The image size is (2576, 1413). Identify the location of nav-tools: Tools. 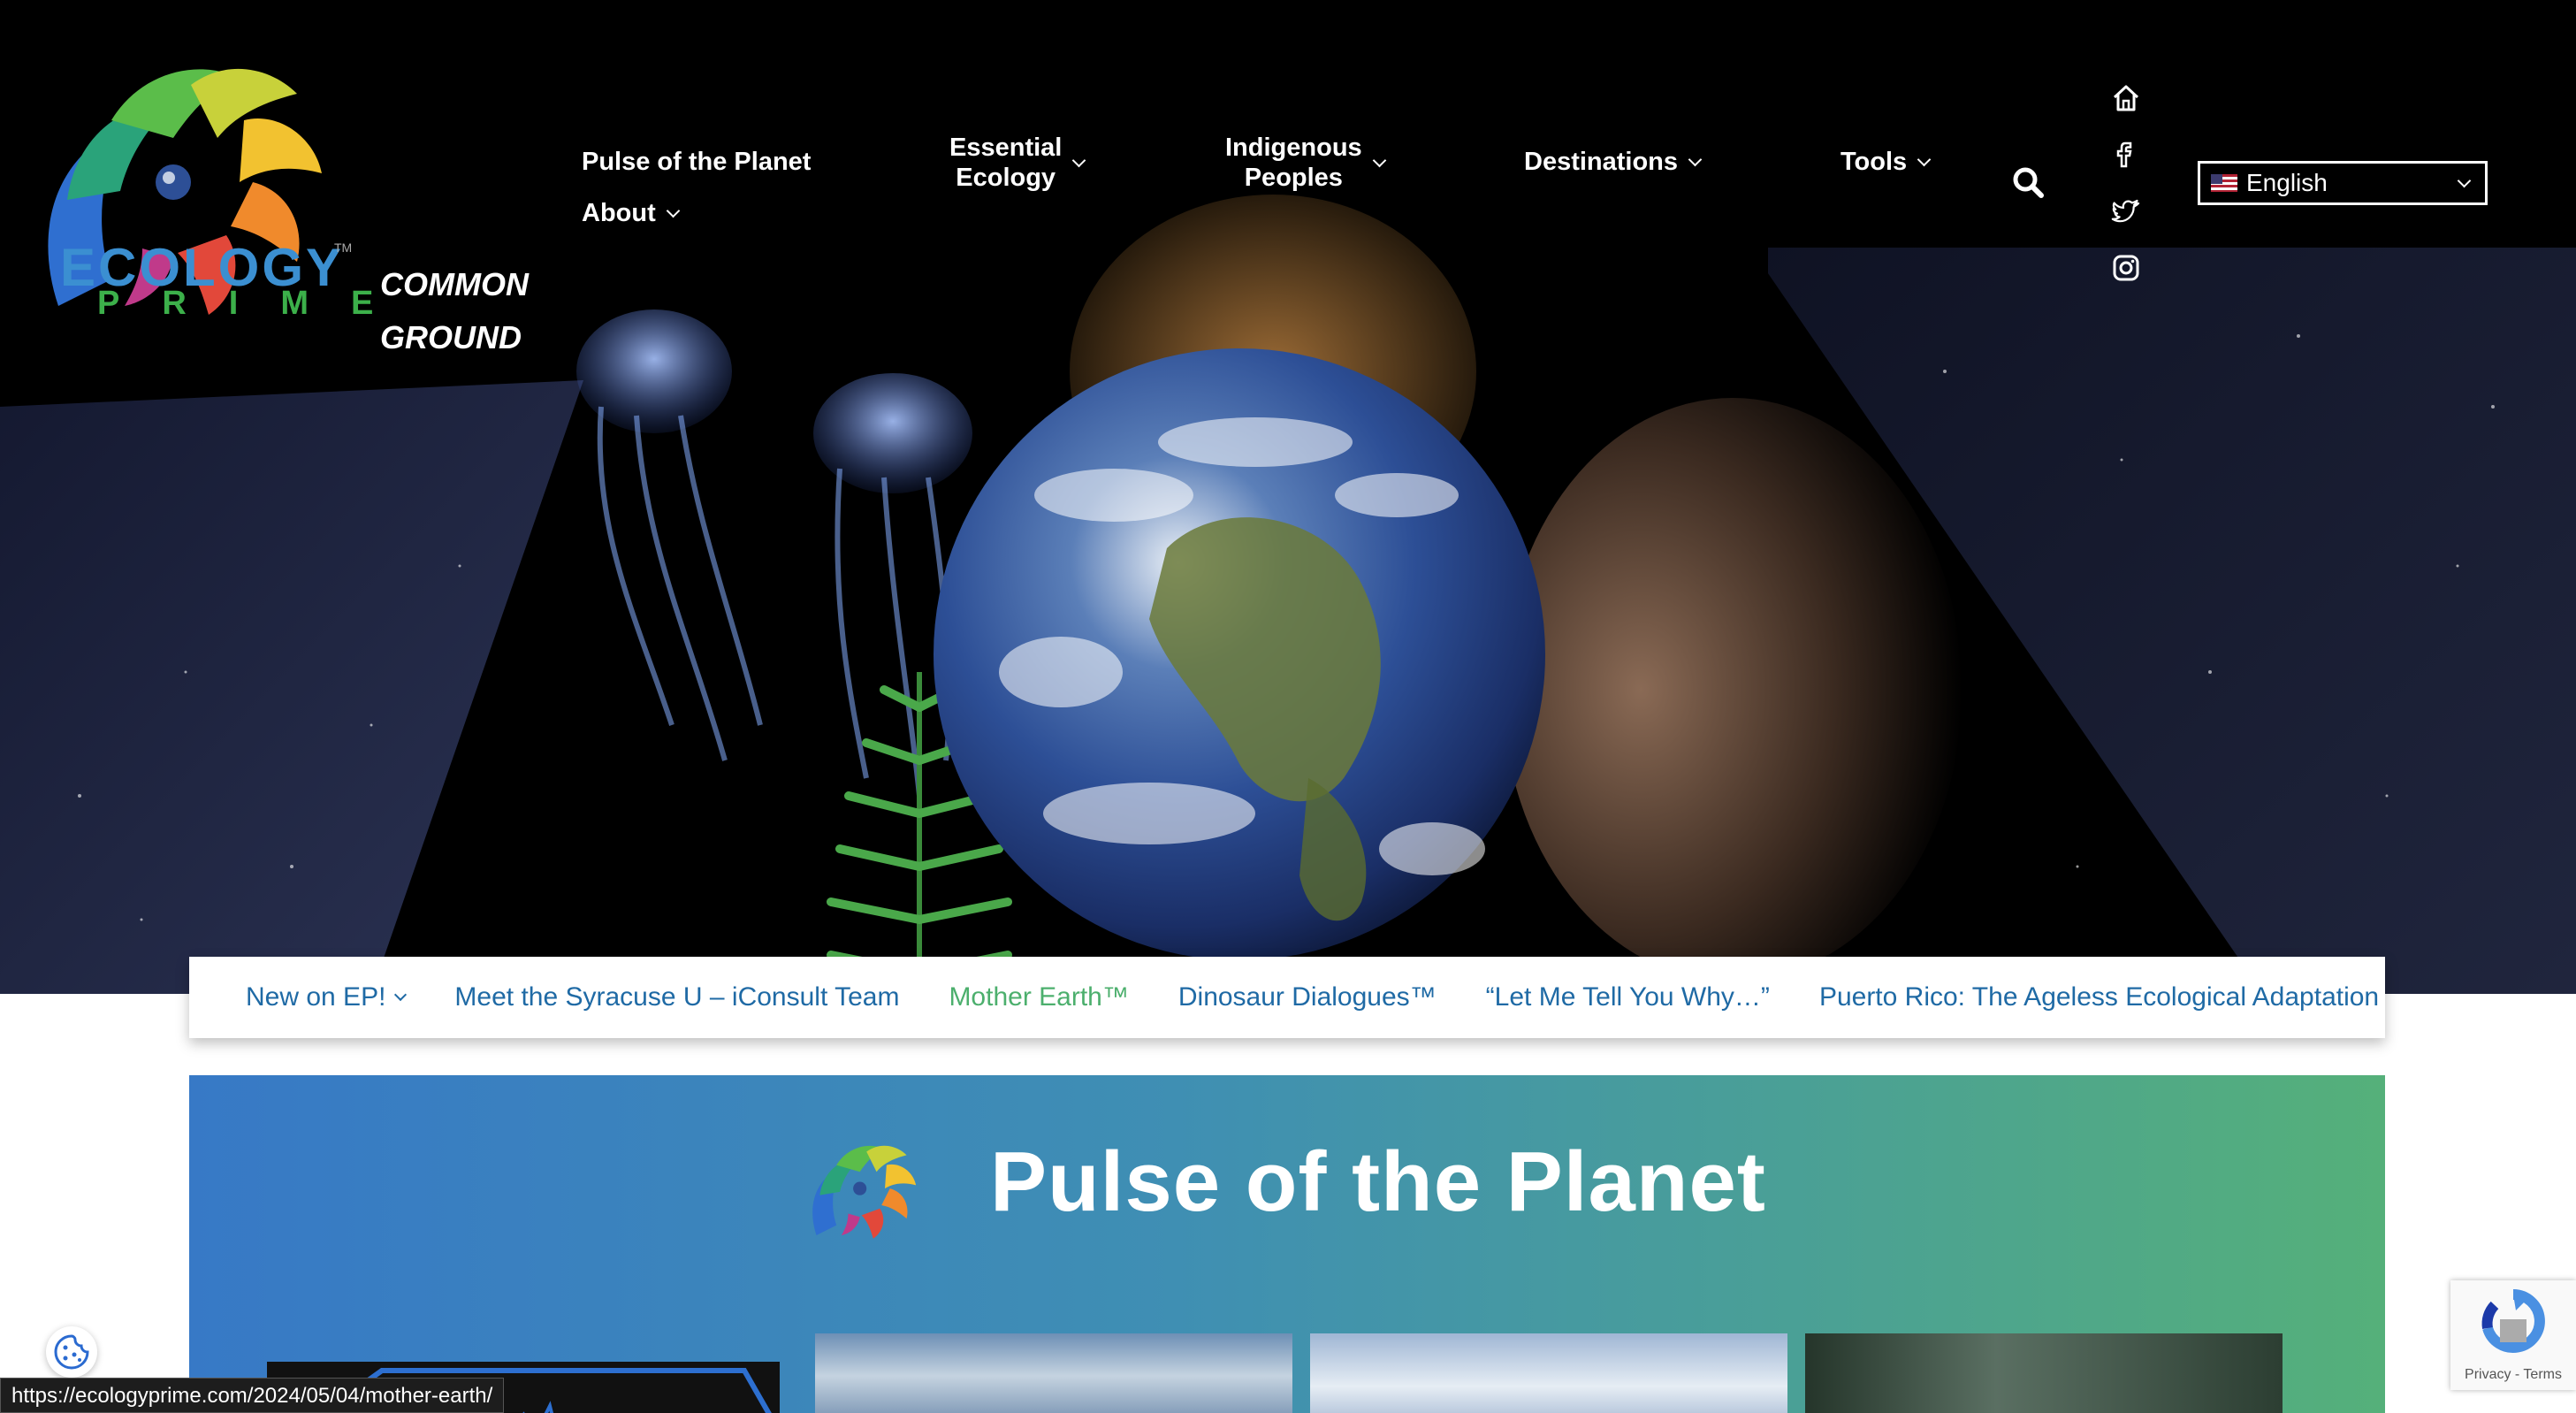
(1886, 162).